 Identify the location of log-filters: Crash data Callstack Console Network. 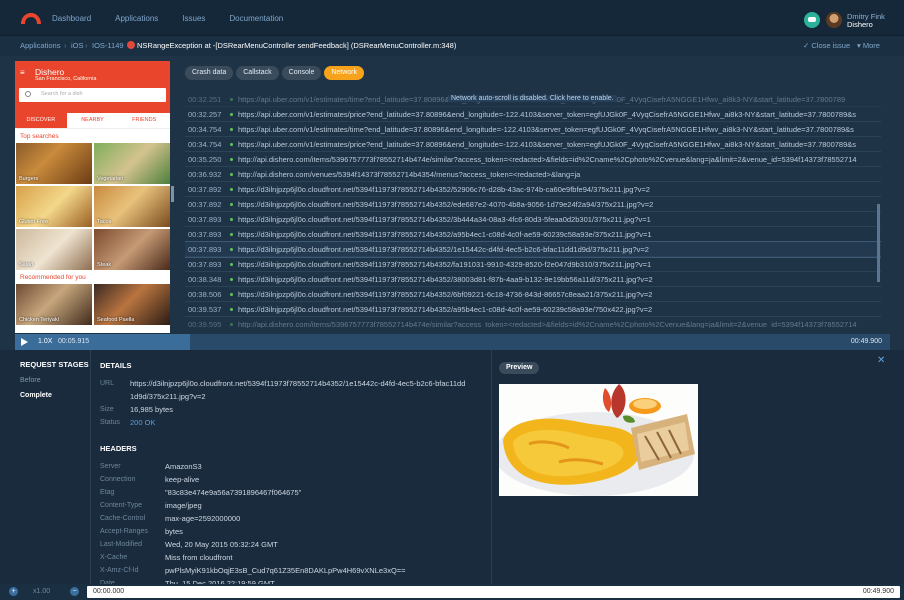
(276, 73).